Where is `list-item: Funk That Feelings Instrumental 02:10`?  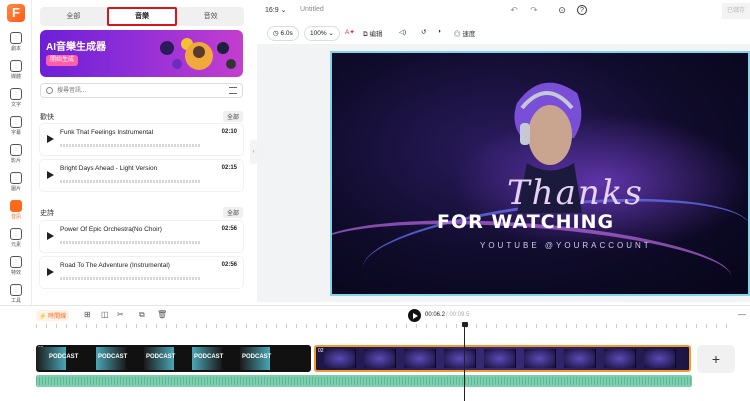 list-item: Funk That Feelings Instrumental 02:10 is located at coordinates (141, 139).